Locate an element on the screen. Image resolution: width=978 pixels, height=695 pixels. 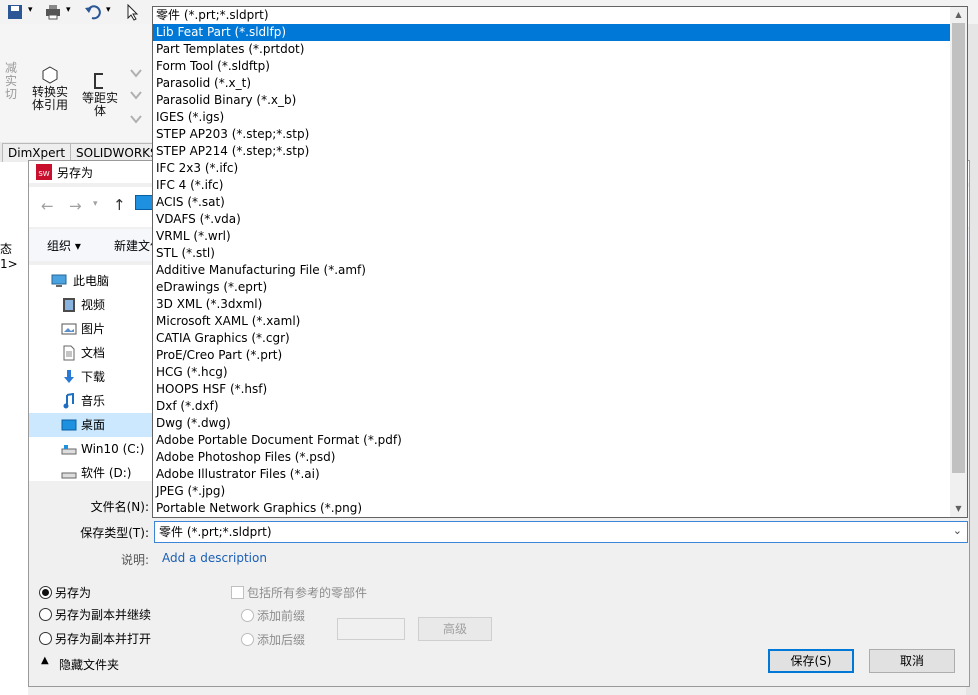
filetype-option: Adobe Portable Document Format (*.pdf) is located at coordinates (551, 440).